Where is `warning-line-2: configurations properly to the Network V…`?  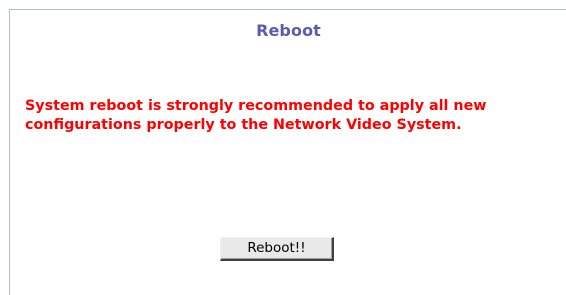 warning-line-2: configurations properly to the Network V… is located at coordinates (243, 125).